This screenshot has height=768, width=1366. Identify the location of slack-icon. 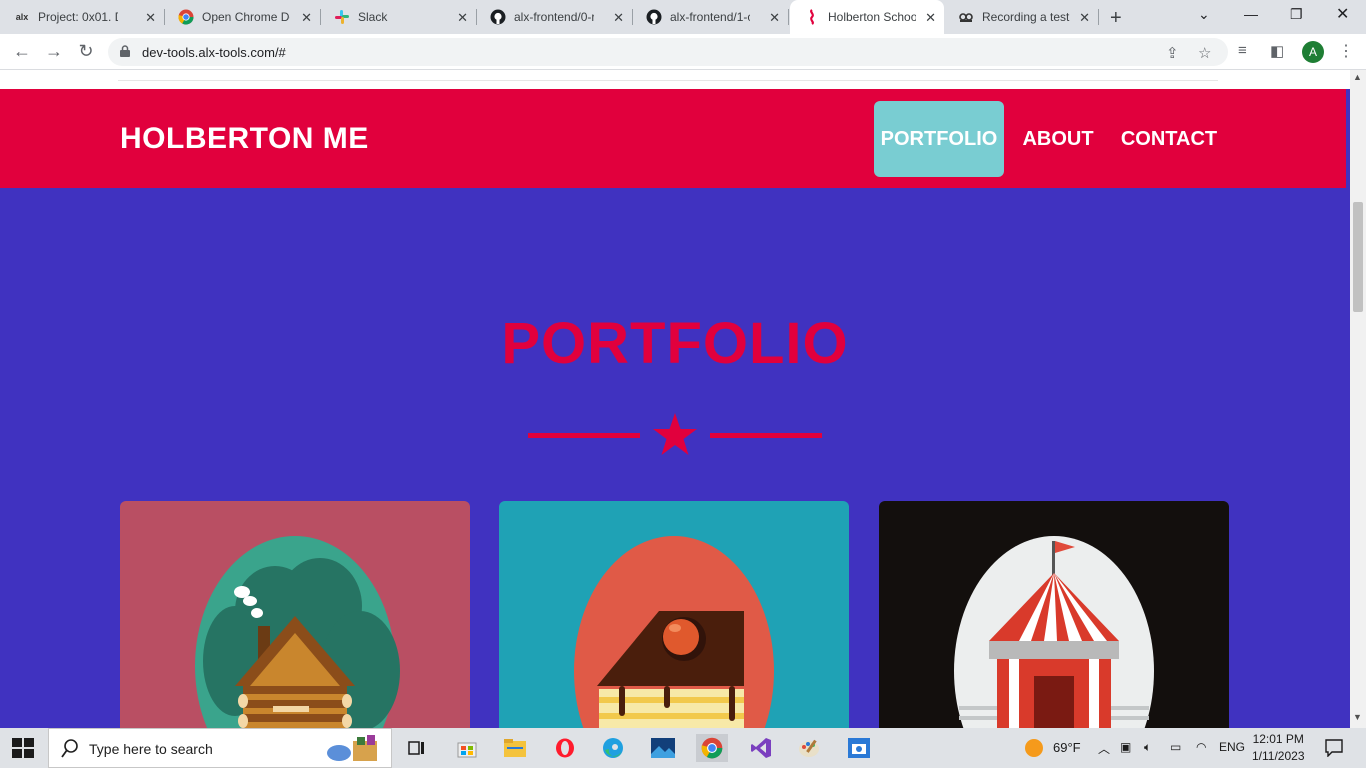
(342, 17).